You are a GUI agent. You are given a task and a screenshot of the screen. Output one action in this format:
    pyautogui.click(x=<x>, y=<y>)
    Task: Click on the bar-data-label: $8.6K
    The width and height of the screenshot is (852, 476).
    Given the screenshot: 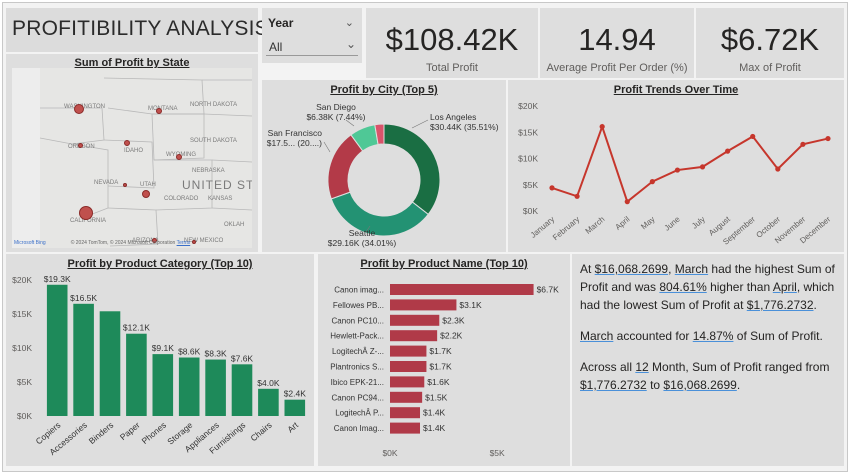 What is the action you would take?
    pyautogui.click(x=189, y=352)
    